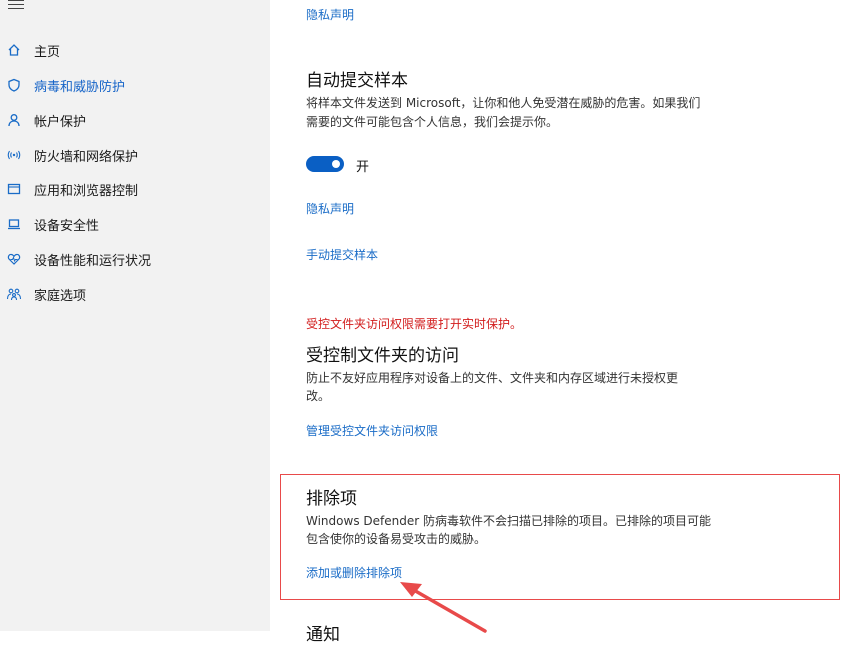  Describe the element at coordinates (135, 85) in the screenshot. I see `sidebar-item-virus-threat-protection: 病毒和威胁防护` at that location.